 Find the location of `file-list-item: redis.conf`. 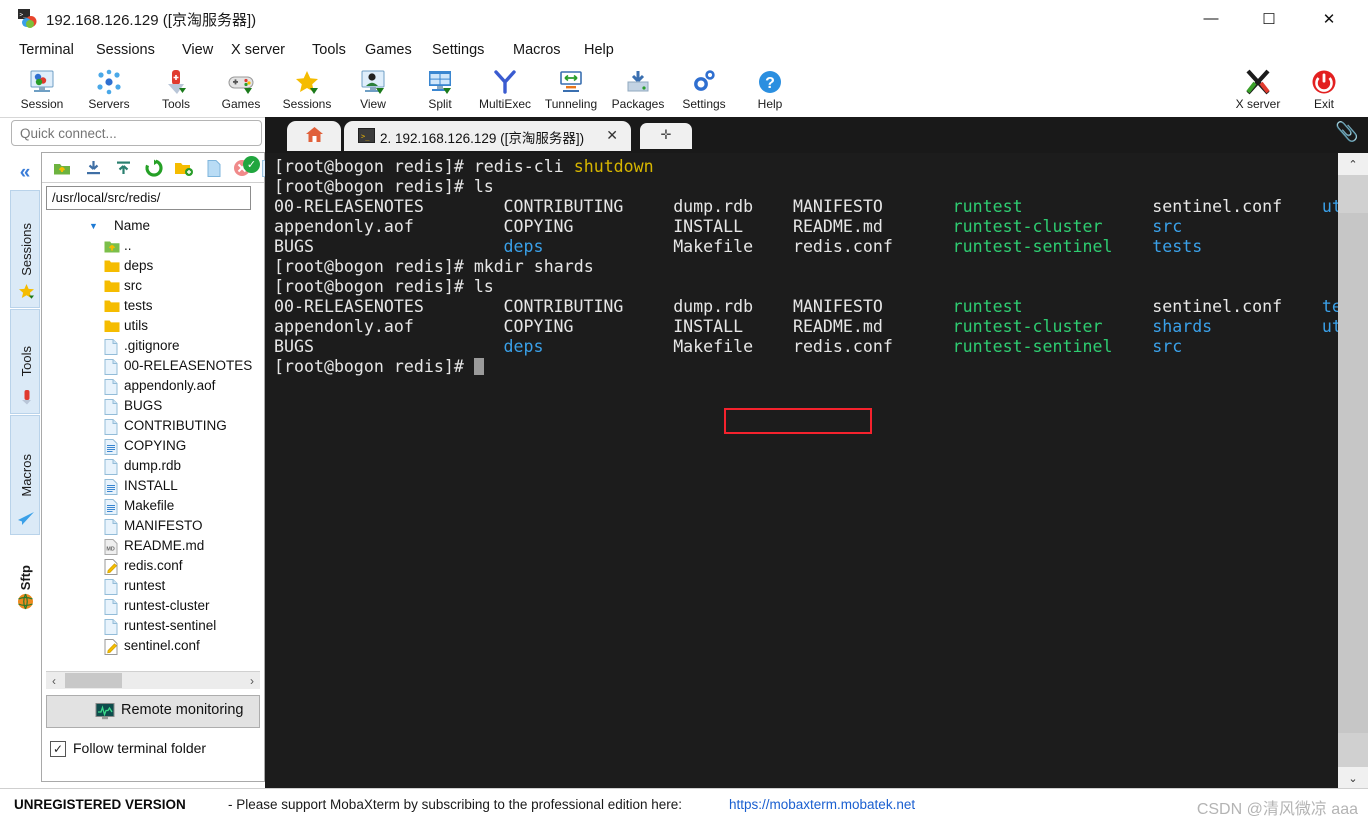

file-list-item: redis.conf is located at coordinates (153, 567).